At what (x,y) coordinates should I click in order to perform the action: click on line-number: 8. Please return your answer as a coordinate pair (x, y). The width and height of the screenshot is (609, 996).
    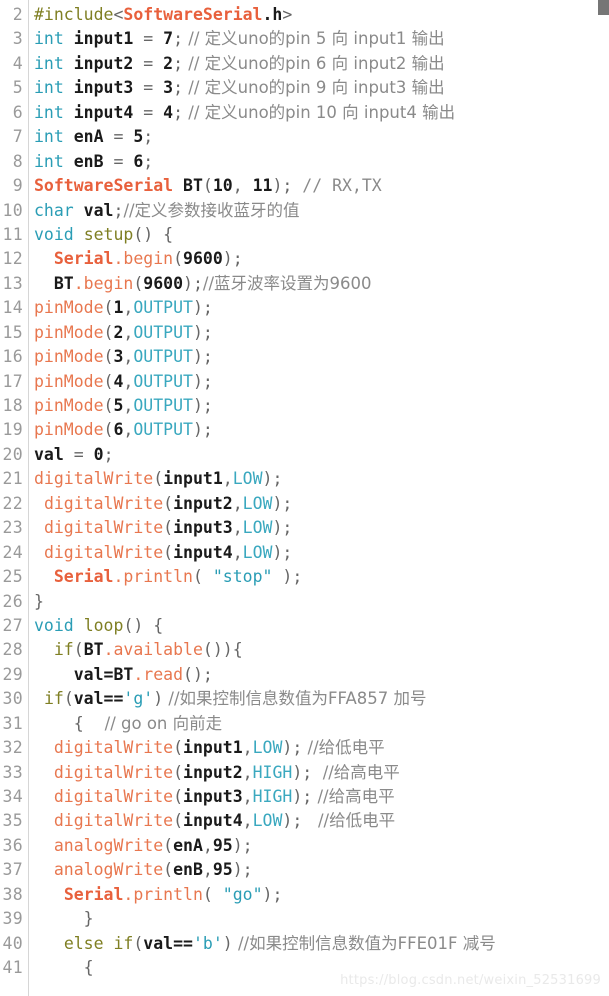
    Looking at the image, I should click on (17, 161).